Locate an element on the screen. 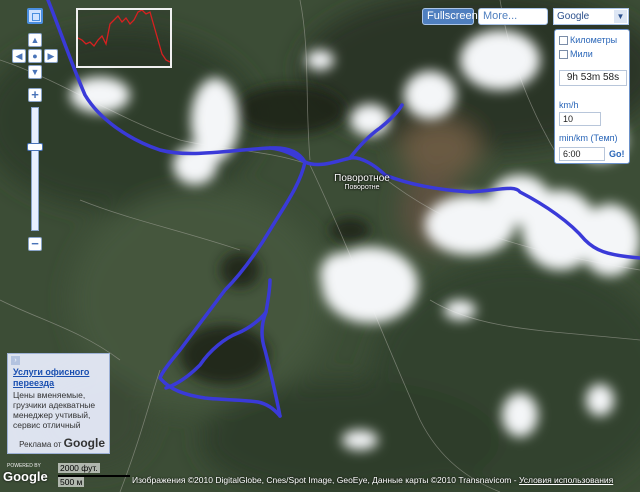  terms-link: Условия использования is located at coordinates (566, 480).